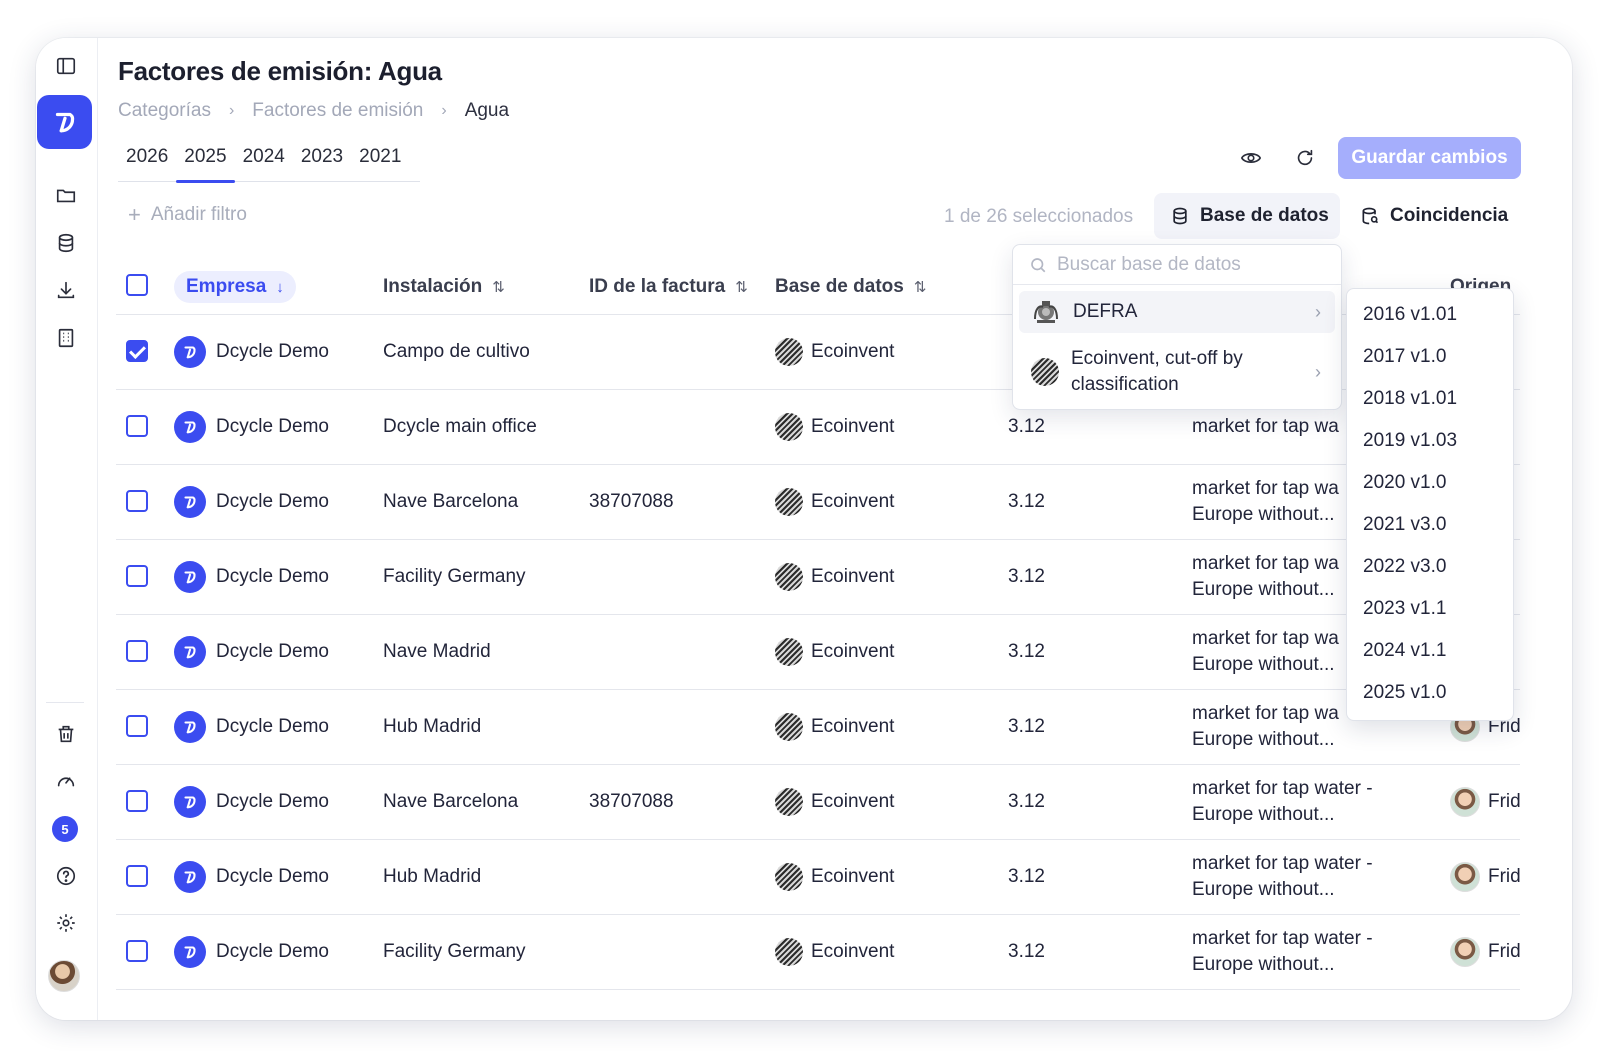  Describe the element at coordinates (66, 290) in the screenshot. I see `download-icon` at that location.